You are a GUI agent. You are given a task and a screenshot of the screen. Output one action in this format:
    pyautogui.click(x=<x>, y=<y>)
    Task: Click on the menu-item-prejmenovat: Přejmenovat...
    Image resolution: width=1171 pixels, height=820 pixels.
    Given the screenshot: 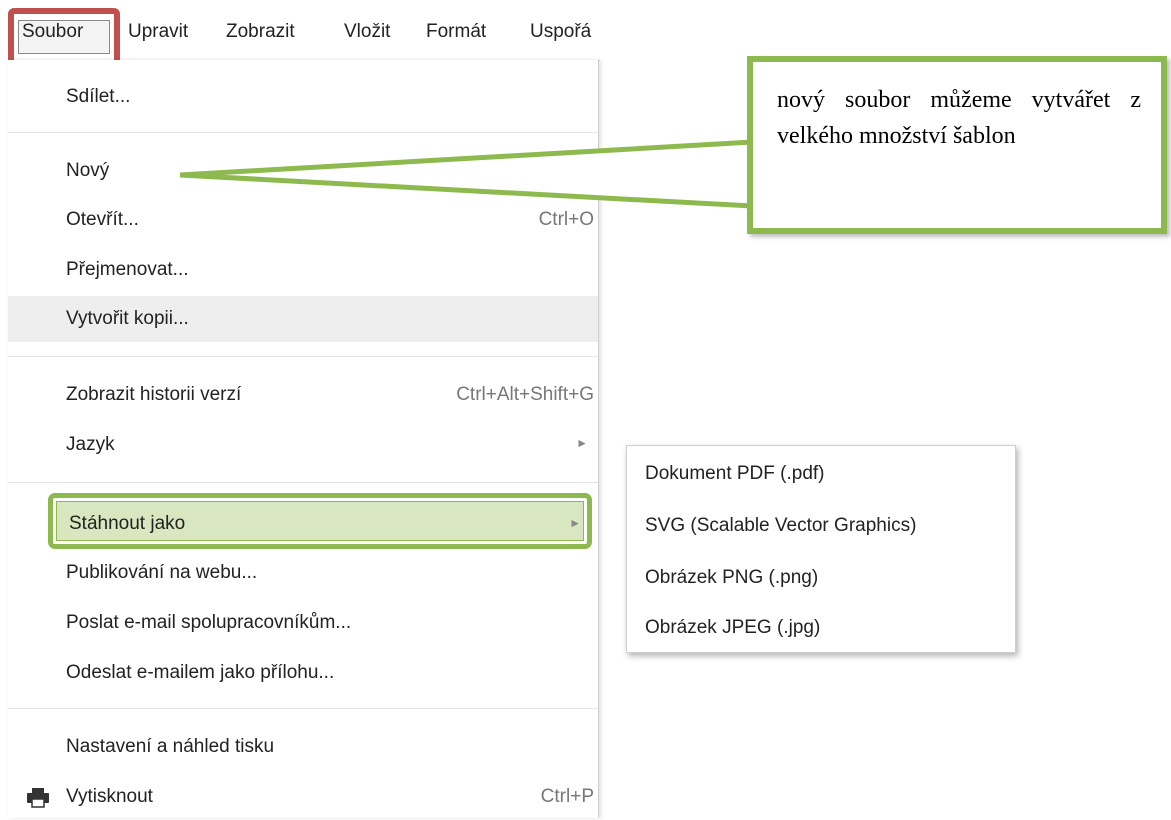 What is the action you would take?
    pyautogui.click(x=303, y=270)
    